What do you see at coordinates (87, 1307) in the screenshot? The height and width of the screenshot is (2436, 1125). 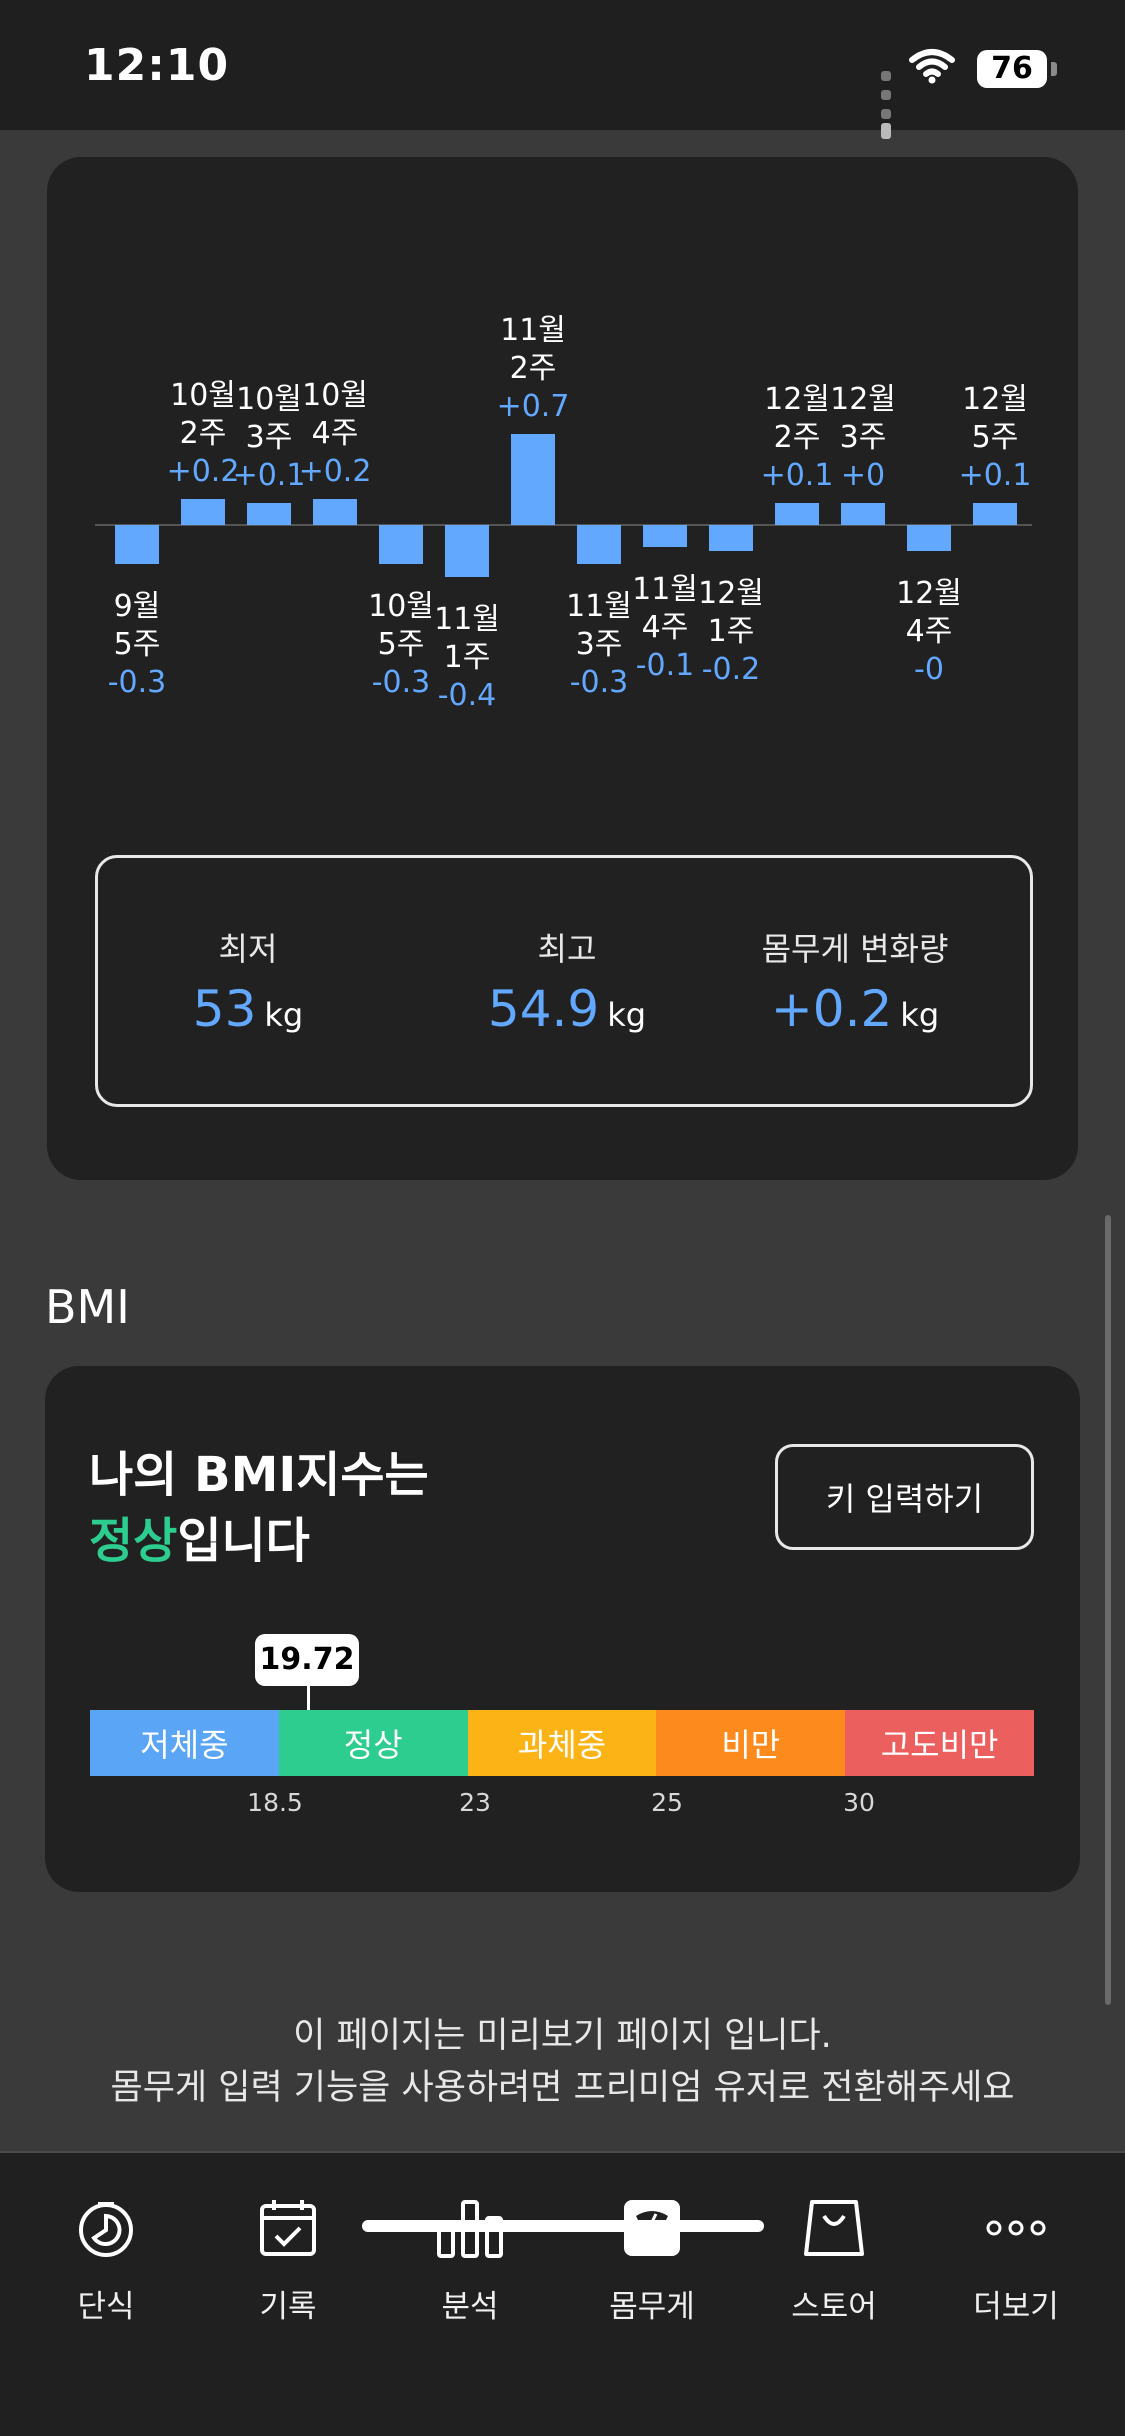 I see `bmi-section-title: BMI` at bounding box center [87, 1307].